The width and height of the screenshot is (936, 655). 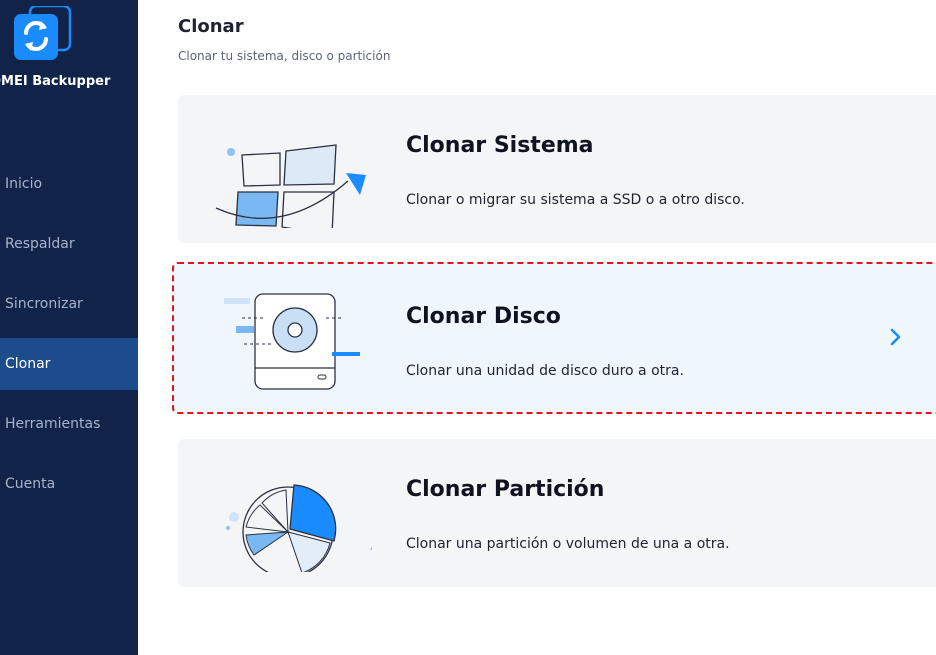 I want to click on hard-disk-icon, so click(x=292, y=335).